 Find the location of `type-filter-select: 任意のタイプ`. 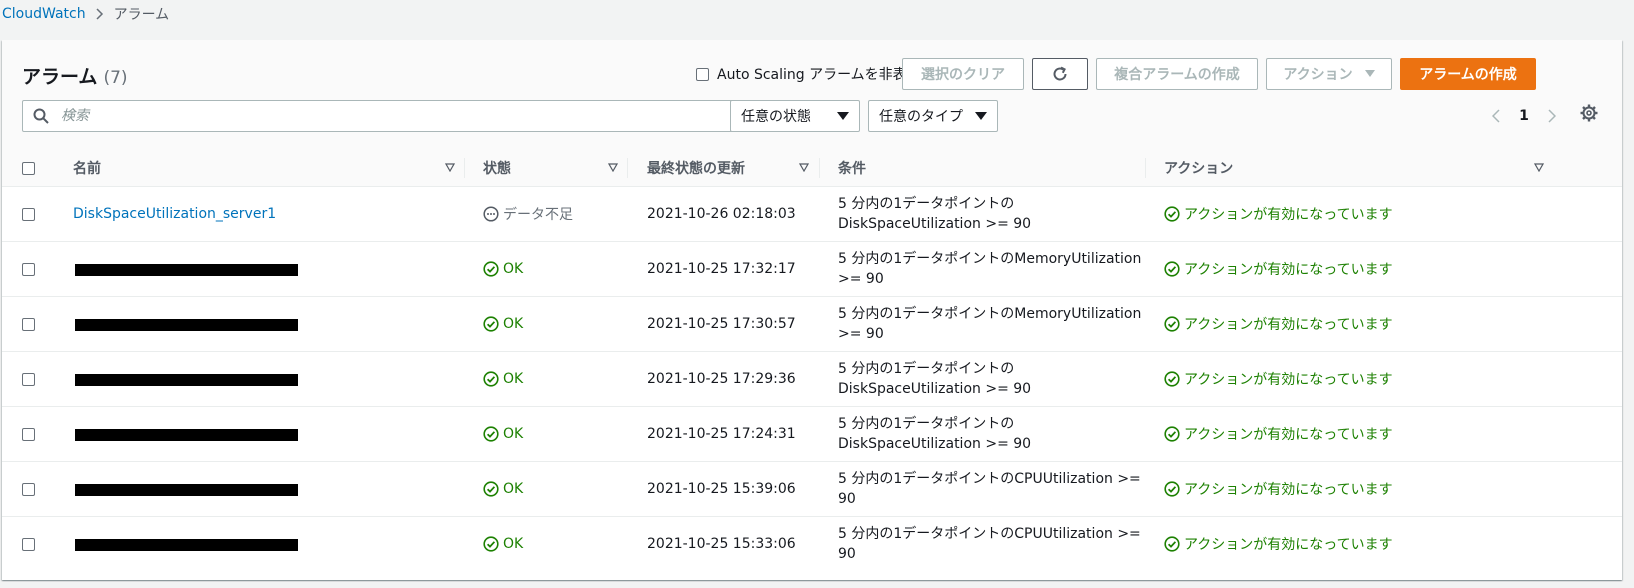

type-filter-select: 任意のタイプ is located at coordinates (933, 116).